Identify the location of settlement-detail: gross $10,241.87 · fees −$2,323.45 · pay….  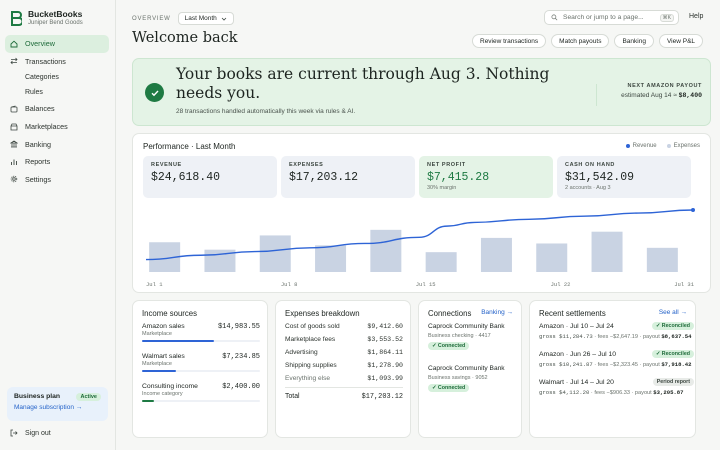
(615, 364).